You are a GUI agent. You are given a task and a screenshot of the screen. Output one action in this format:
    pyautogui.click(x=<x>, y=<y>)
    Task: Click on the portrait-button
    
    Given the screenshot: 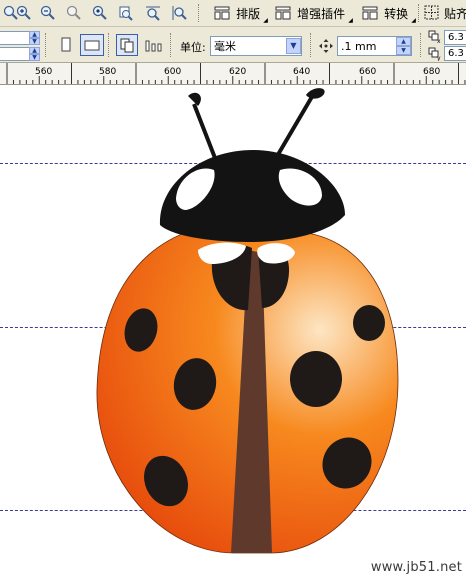 What is the action you would take?
    pyautogui.click(x=66, y=45)
    